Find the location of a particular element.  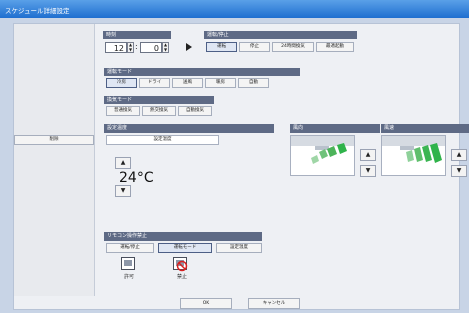

wind-speed-up-button: ▲ is located at coordinates (459, 155).